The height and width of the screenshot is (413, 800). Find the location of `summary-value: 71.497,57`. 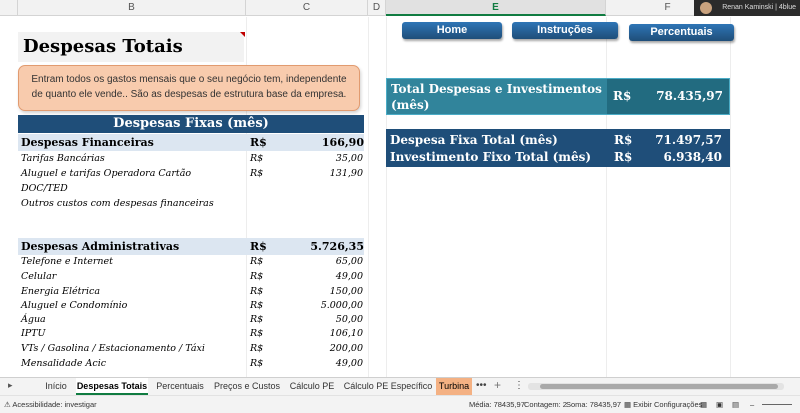

summary-value: 71.497,57 is located at coordinates (688, 140).